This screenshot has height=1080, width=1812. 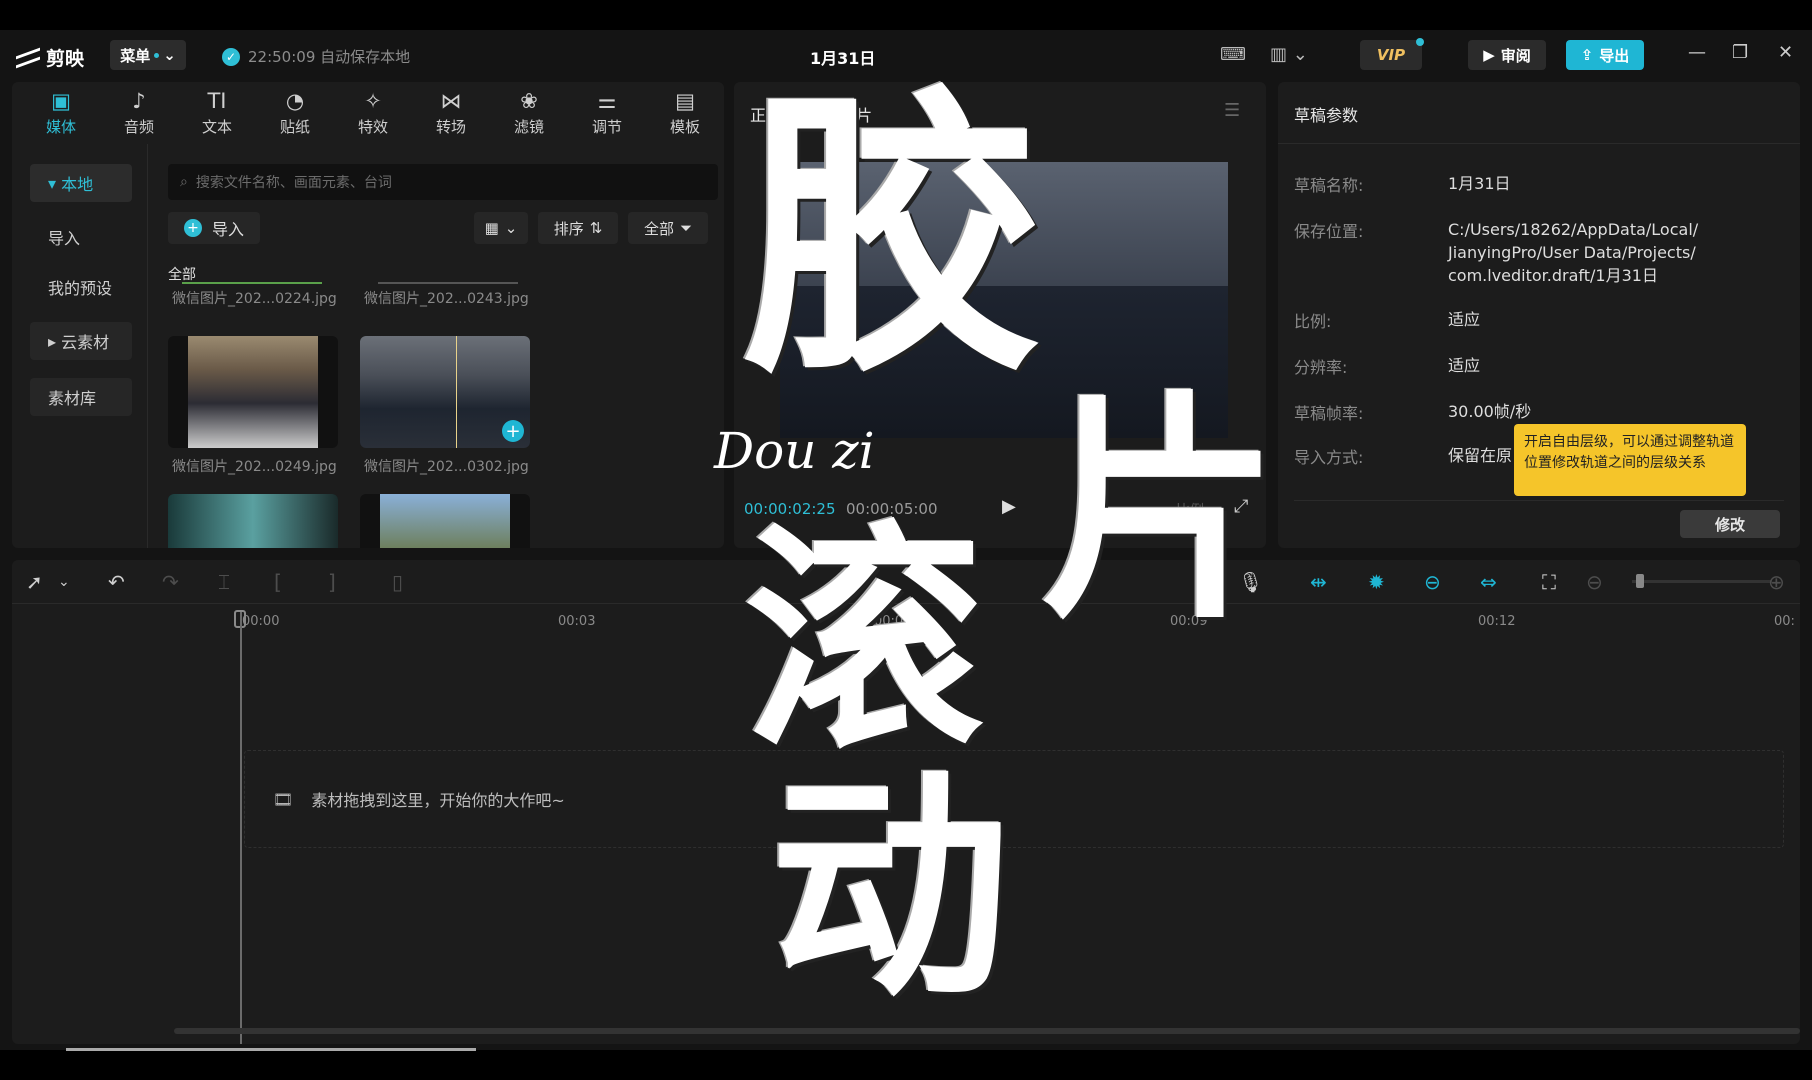 What do you see at coordinates (1549, 582) in the screenshot?
I see `zoom-fit-icon: ⛶` at bounding box center [1549, 582].